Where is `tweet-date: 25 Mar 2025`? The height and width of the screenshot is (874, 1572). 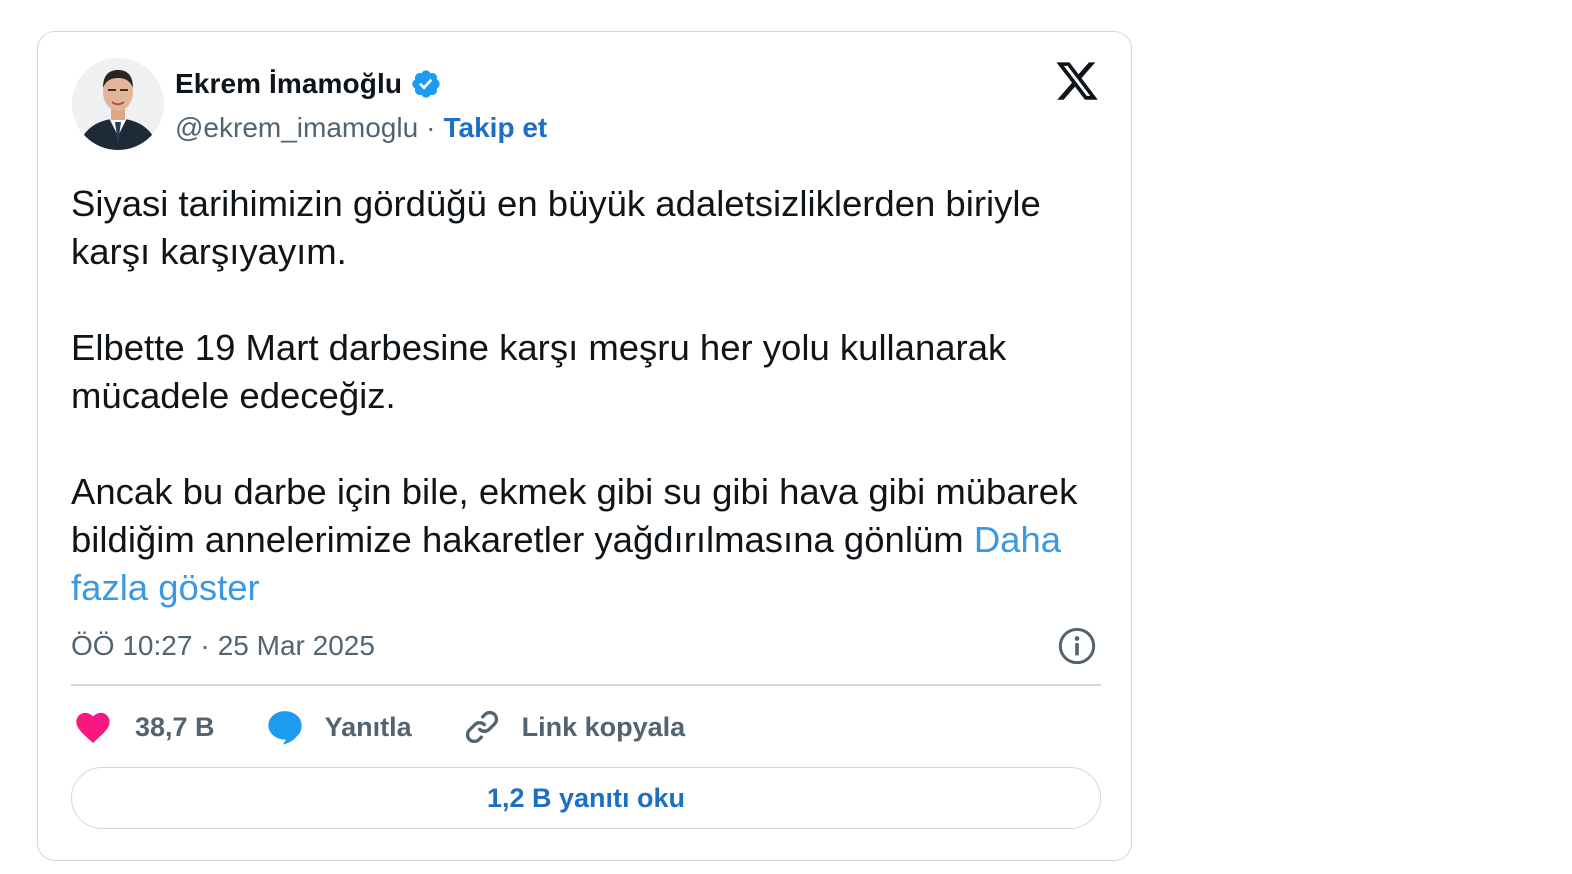
tweet-date: 25 Mar 2025 is located at coordinates (296, 645).